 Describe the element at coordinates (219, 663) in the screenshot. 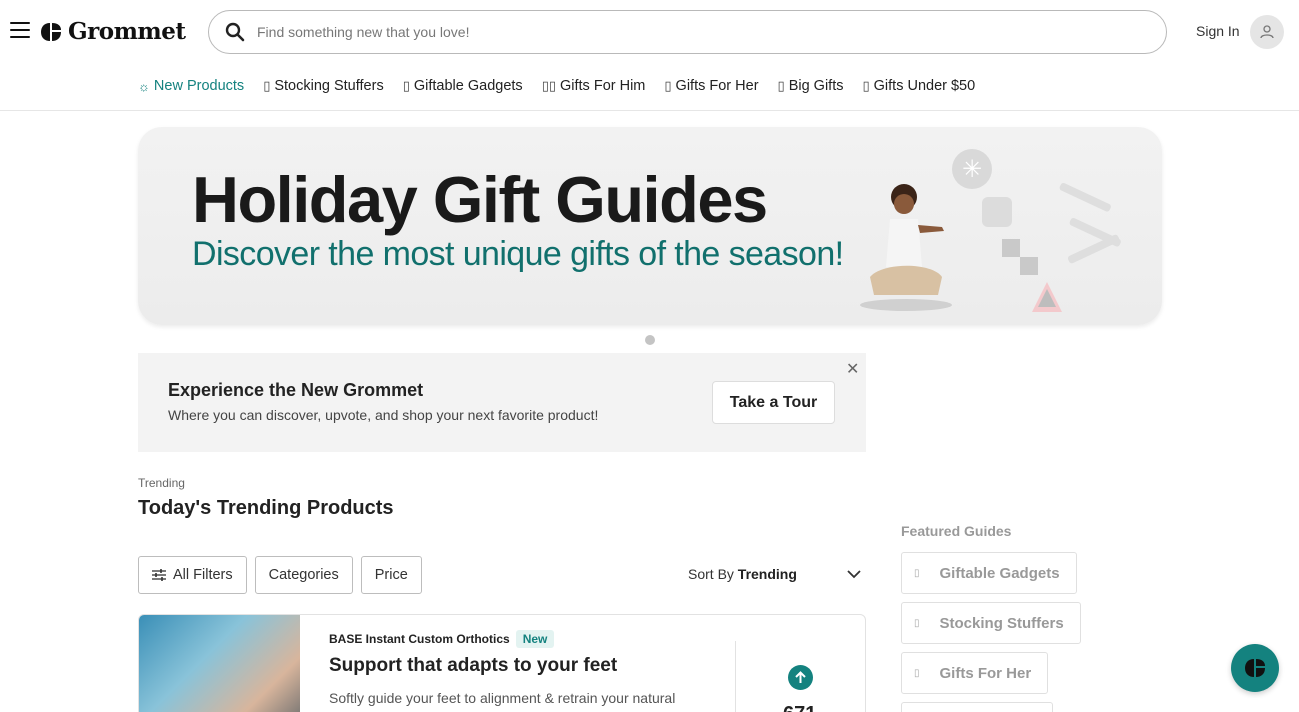

I see `product-image` at that location.